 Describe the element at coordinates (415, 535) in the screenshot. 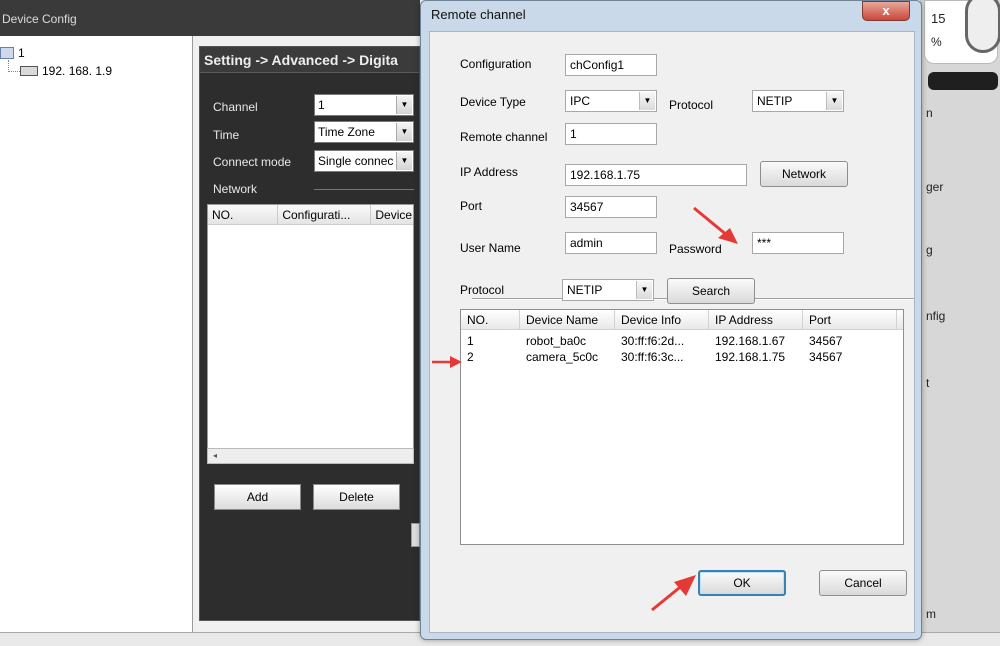

I see `partial-button` at that location.